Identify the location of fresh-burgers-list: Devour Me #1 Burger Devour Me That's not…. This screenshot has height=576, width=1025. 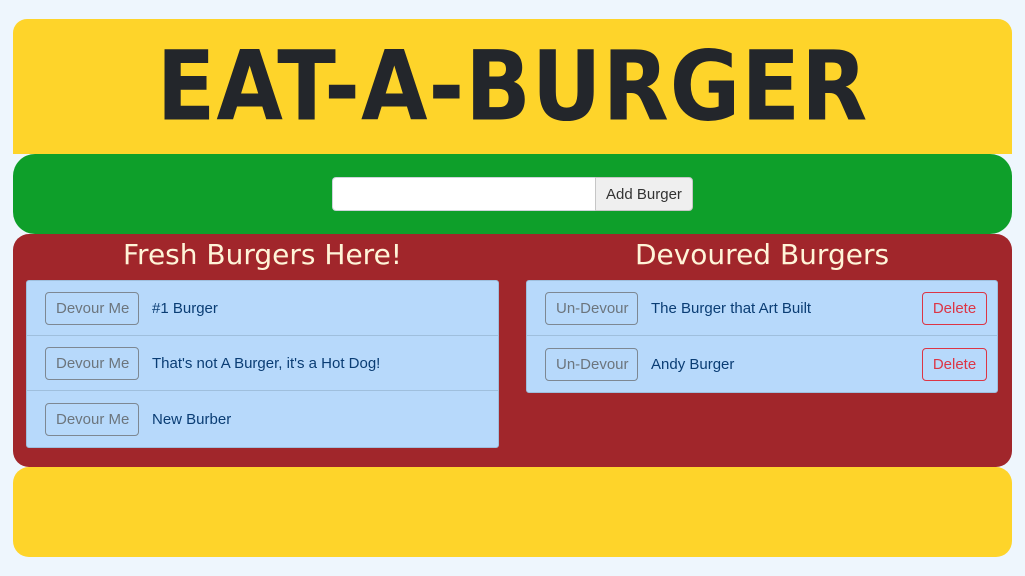
(262, 364).